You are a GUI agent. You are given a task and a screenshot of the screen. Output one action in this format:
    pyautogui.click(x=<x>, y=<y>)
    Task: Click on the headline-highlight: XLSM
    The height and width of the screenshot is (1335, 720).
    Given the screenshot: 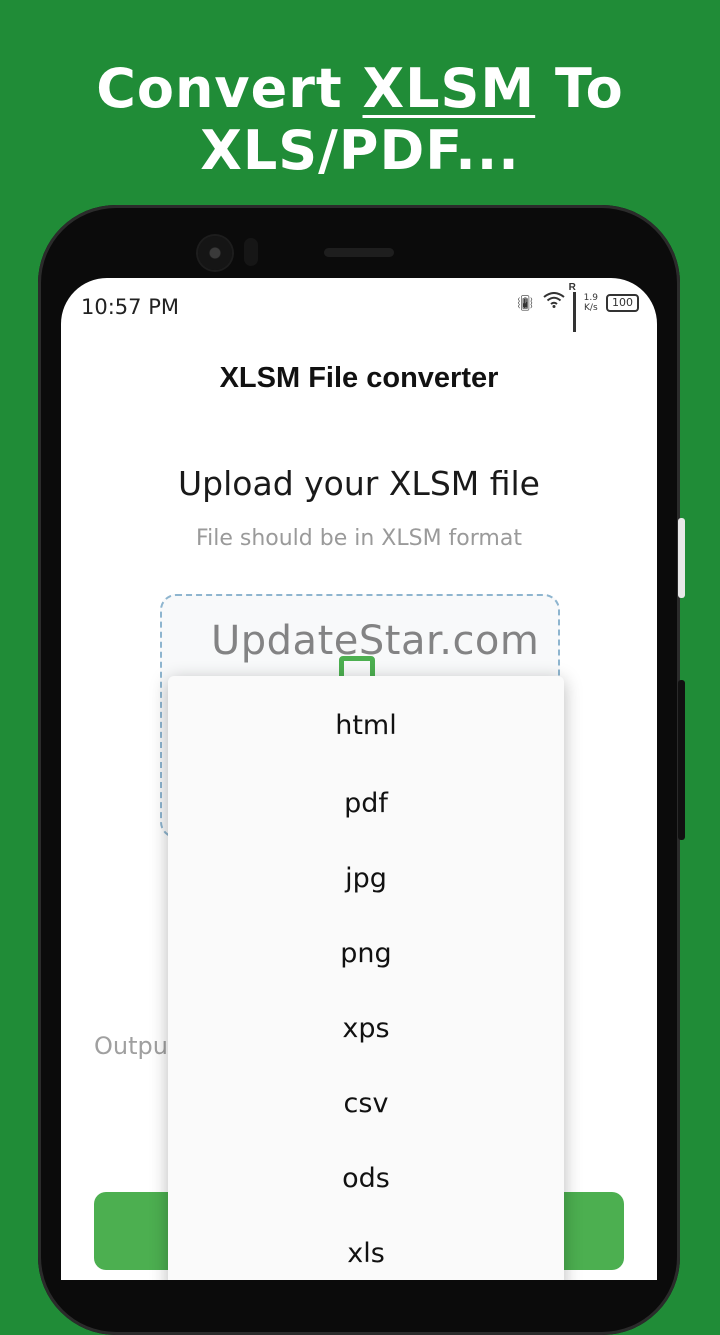 What is the action you would take?
    pyautogui.click(x=449, y=88)
    